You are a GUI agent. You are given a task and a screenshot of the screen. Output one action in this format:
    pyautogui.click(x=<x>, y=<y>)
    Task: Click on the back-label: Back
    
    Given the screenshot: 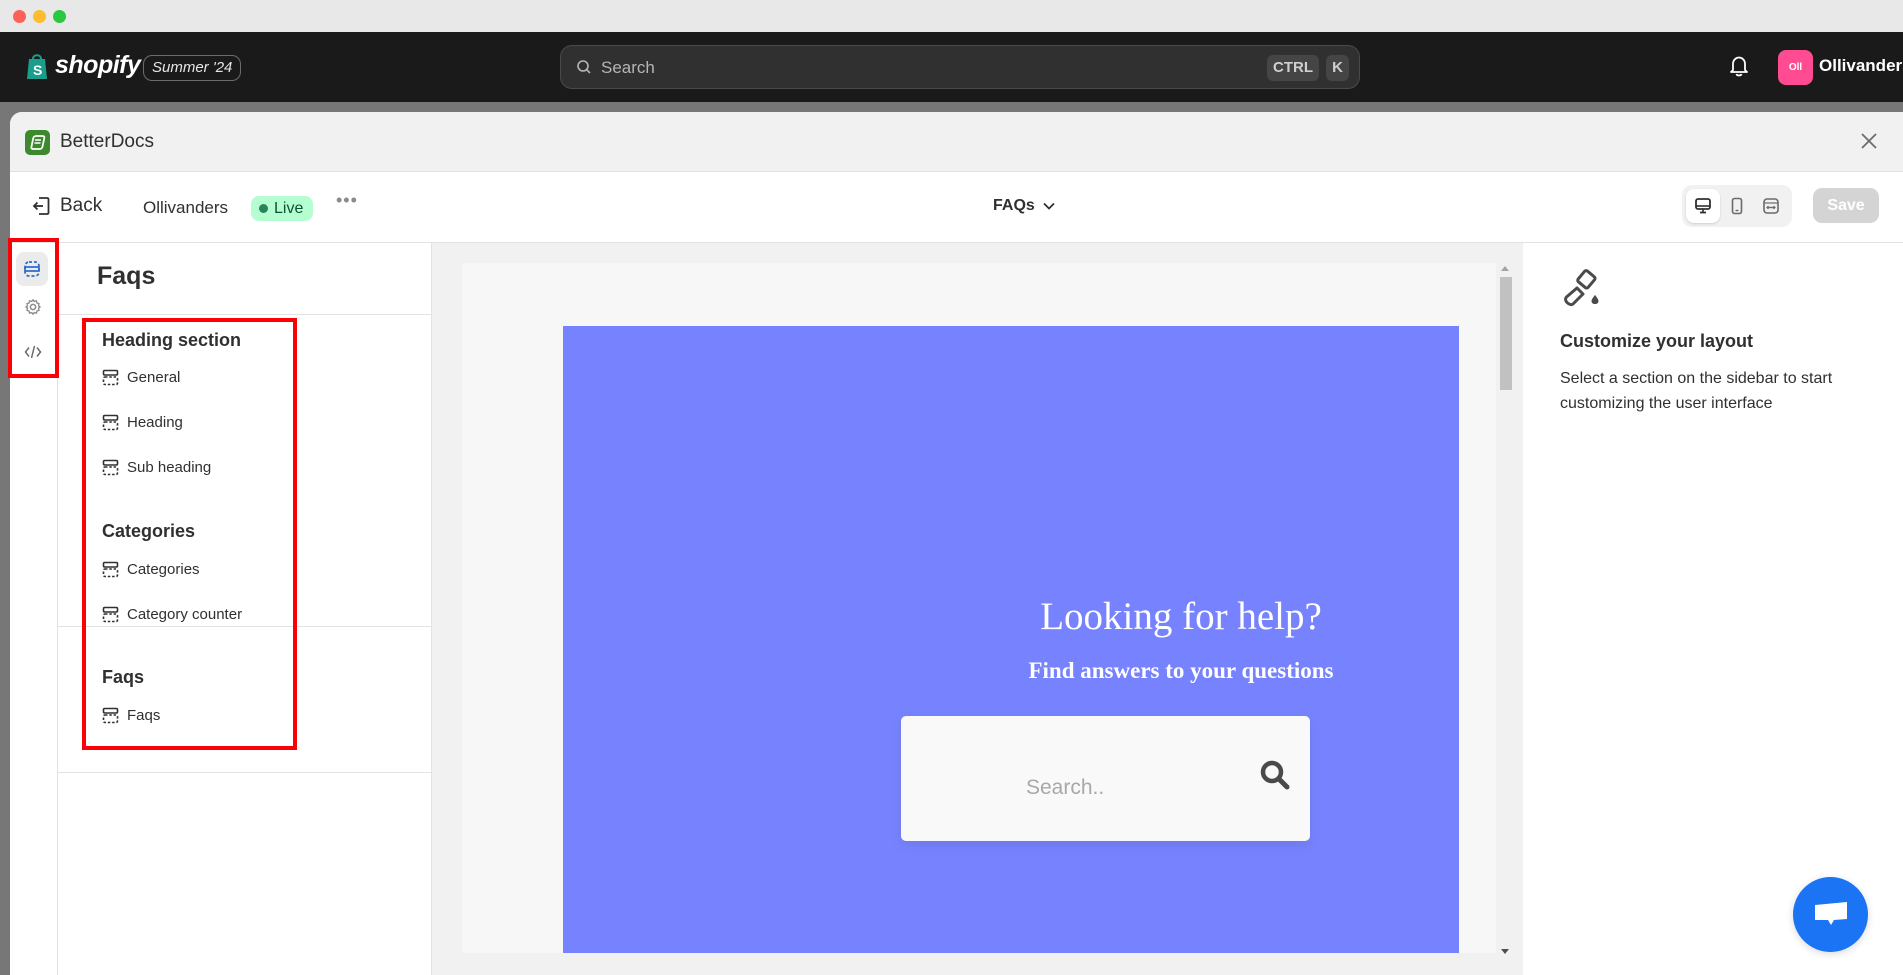 What is the action you would take?
    pyautogui.click(x=81, y=205)
    